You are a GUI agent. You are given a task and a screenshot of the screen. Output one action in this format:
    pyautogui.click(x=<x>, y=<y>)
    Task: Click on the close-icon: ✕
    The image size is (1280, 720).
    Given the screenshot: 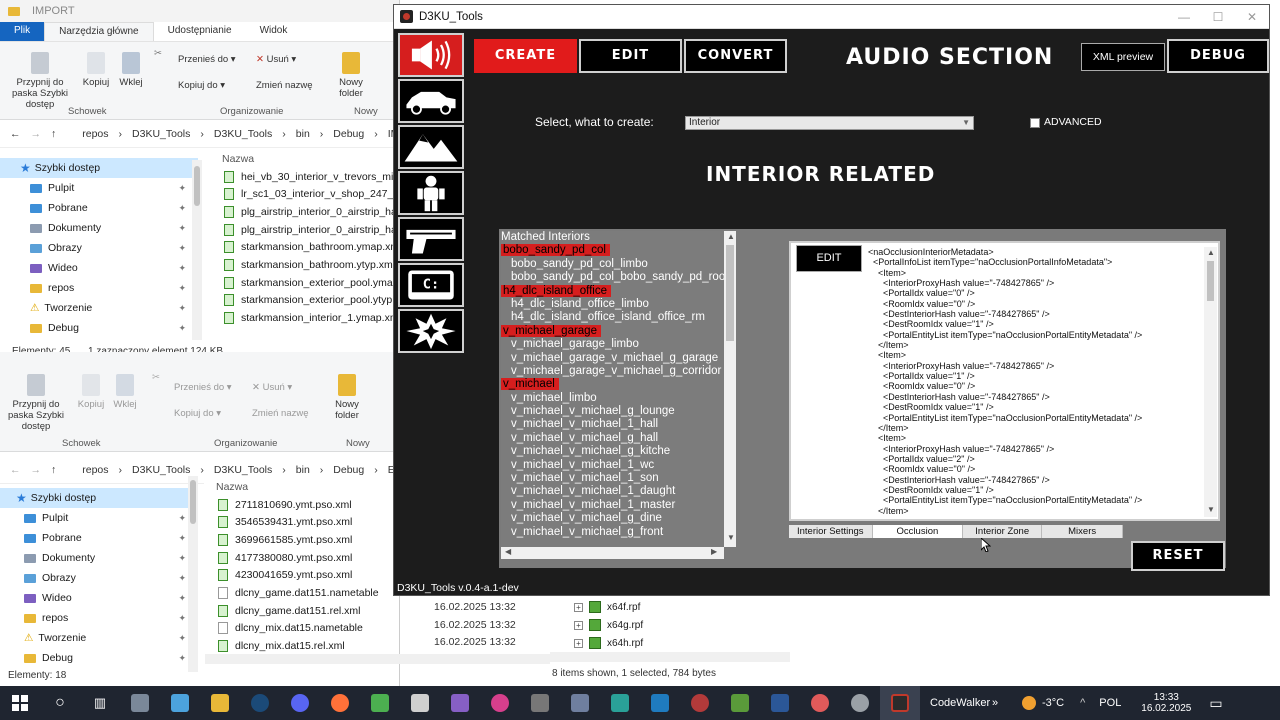 What is the action you would take?
    pyautogui.click(x=1252, y=17)
    